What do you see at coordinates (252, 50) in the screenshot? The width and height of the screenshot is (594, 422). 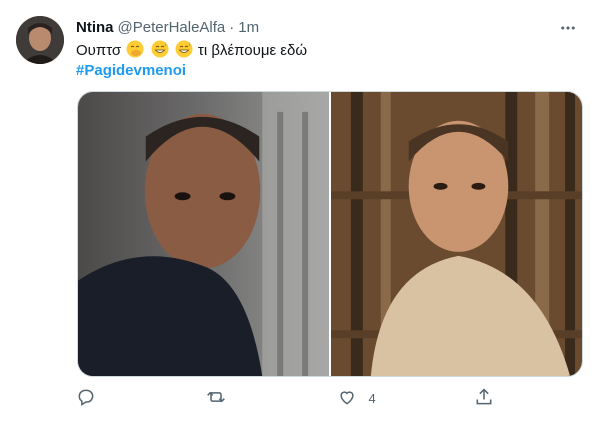 I see `tweet-text-part2: τι βλέπουμε εδώ` at bounding box center [252, 50].